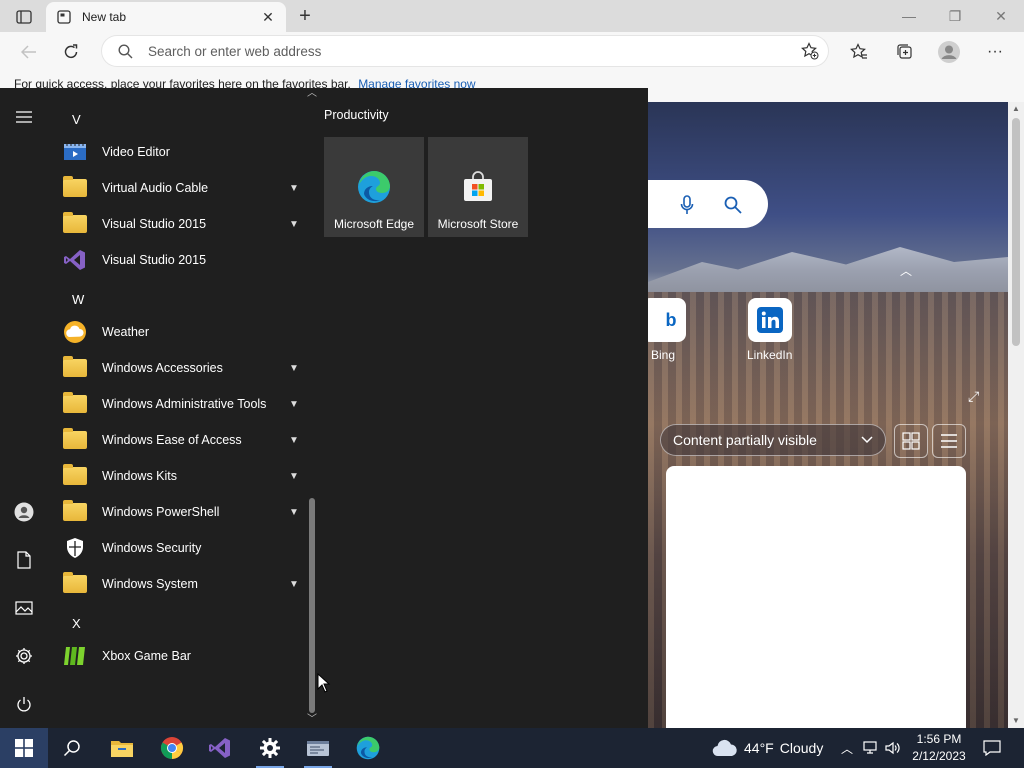 This screenshot has height=768, width=1024. I want to click on edge-icon, so click(374, 187).